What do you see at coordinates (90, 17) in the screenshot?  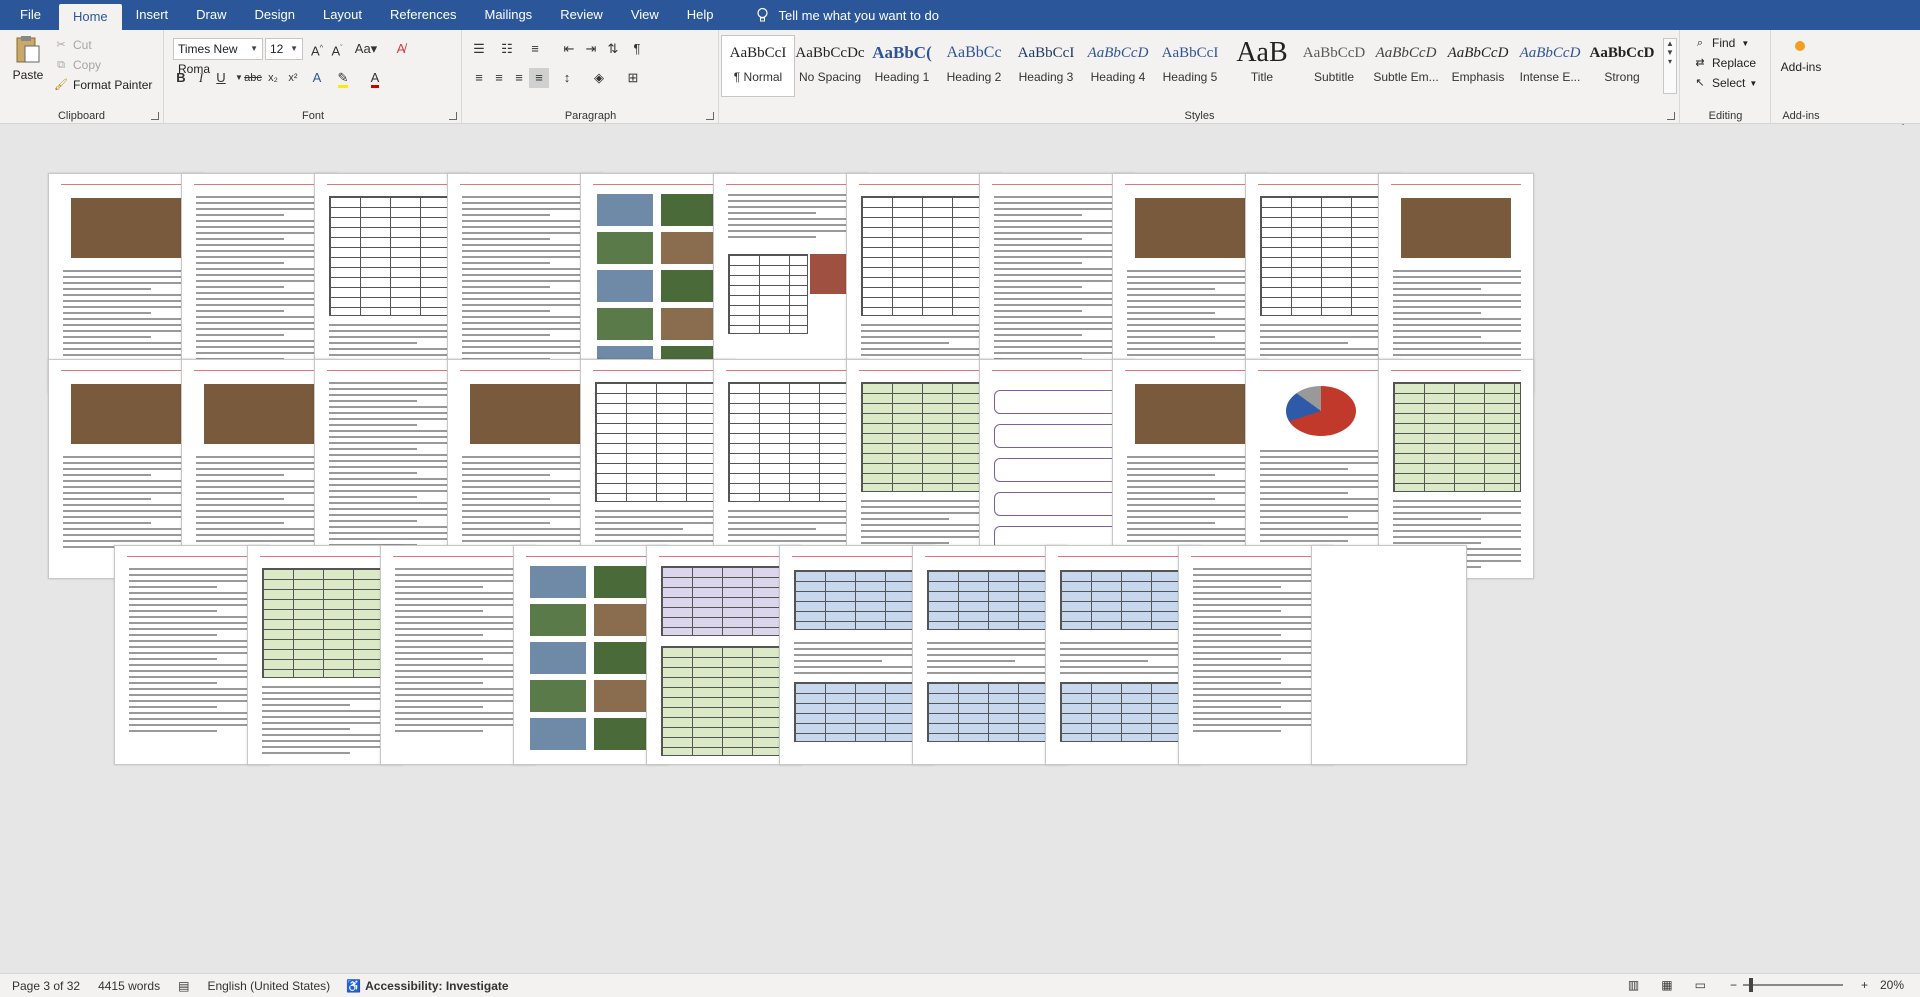 I see `tab-home: Home` at bounding box center [90, 17].